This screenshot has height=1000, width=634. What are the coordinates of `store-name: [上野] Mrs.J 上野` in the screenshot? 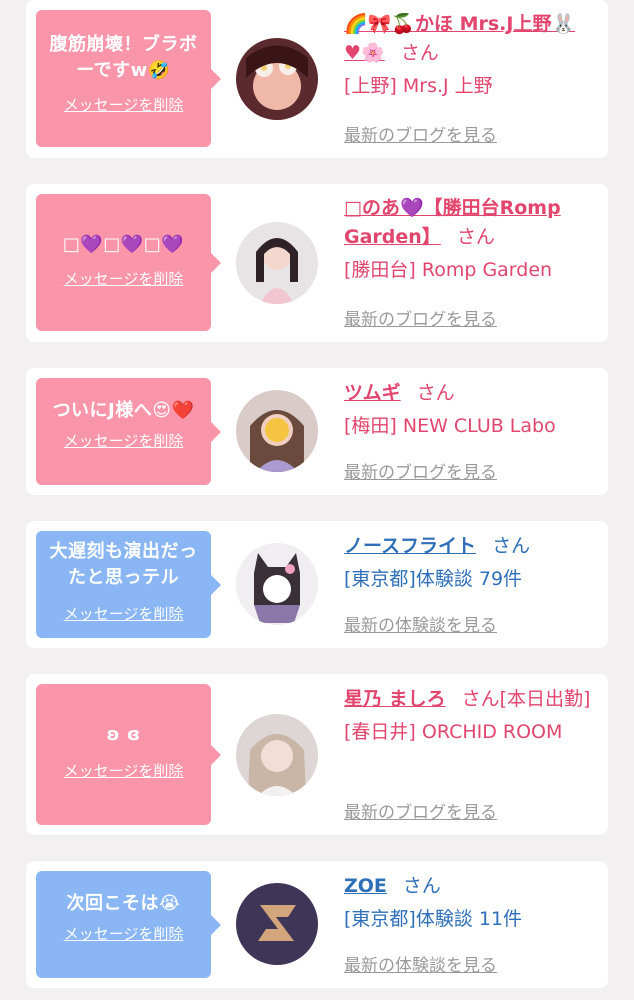 It's located at (418, 86).